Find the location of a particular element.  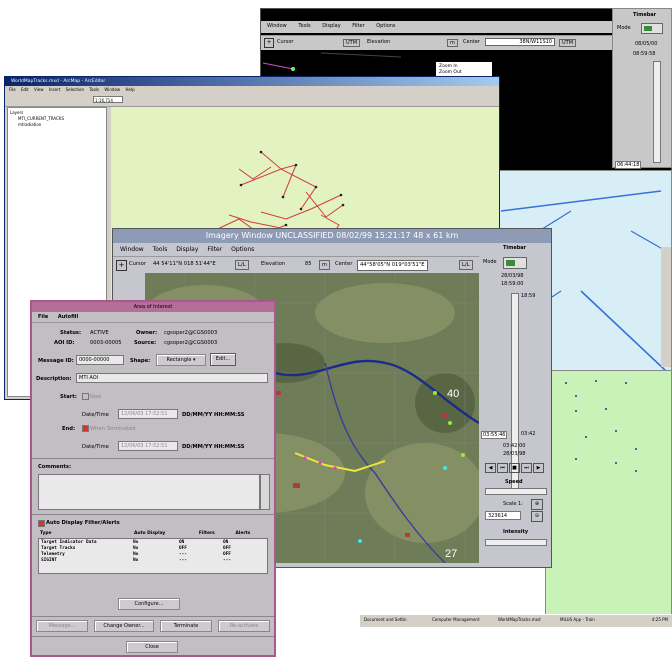

ll-button: L/L is located at coordinates (242, 265).